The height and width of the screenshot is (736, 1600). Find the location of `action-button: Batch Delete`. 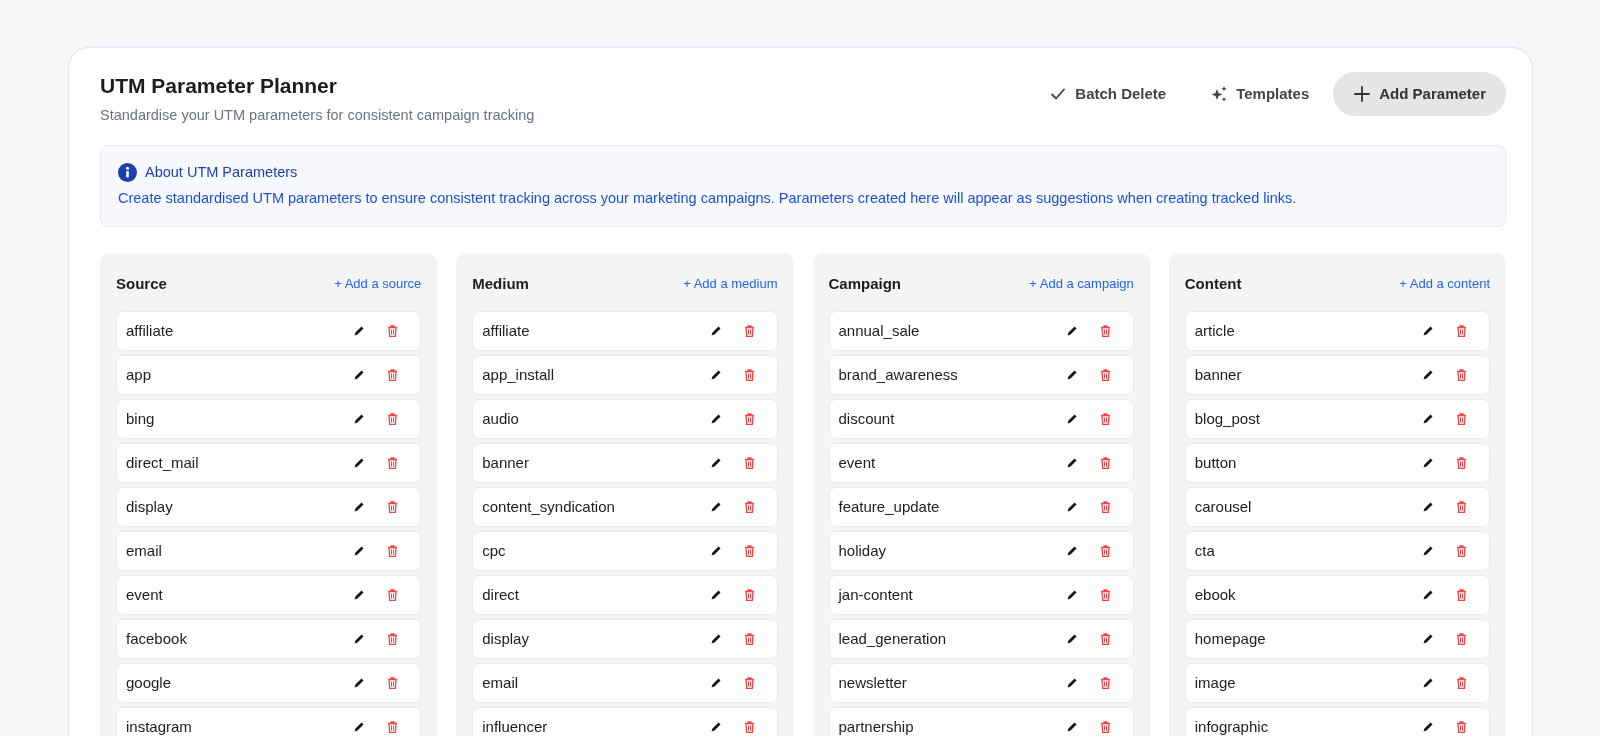

action-button: Batch Delete is located at coordinates (1108, 94).